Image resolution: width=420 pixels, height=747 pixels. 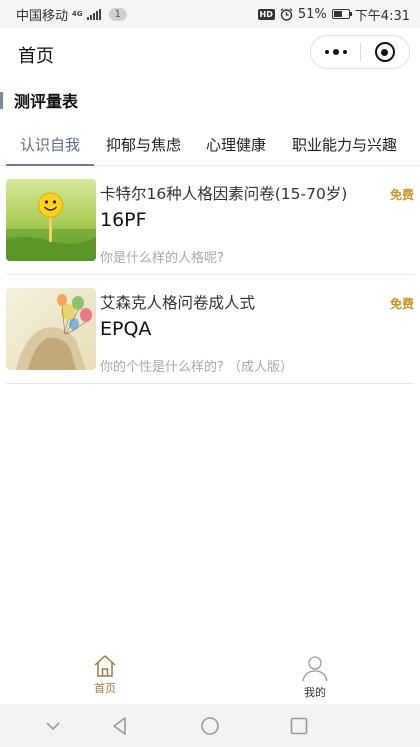 I want to click on chevron-down-icon, so click(x=53, y=726).